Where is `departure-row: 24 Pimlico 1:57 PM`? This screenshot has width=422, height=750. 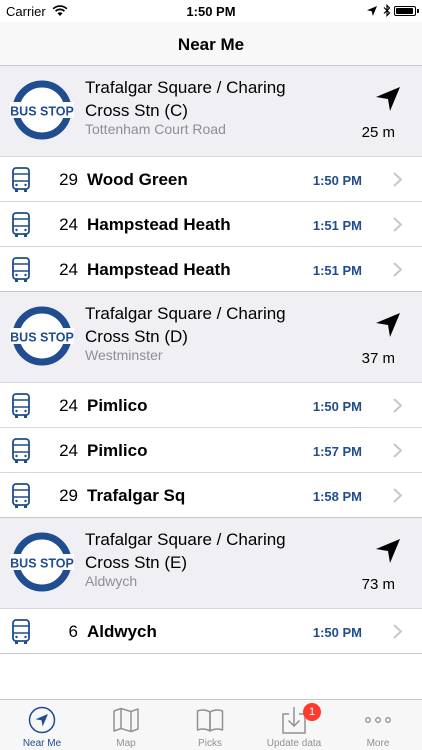 departure-row: 24 Pimlico 1:57 PM is located at coordinates (211, 450).